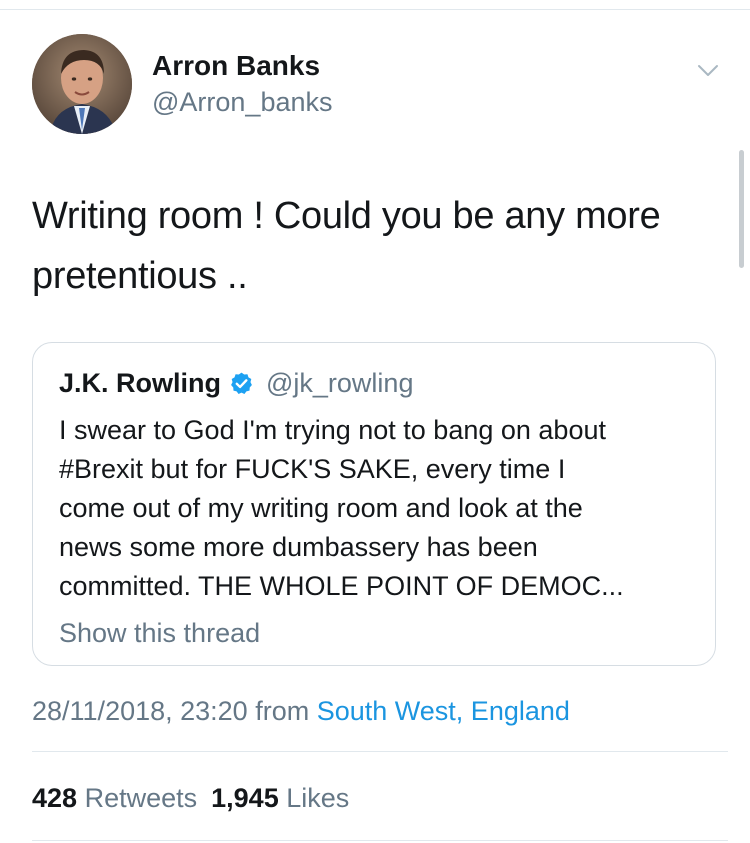 The height and width of the screenshot is (843, 750). I want to click on chevron-down-icon, so click(708, 70).